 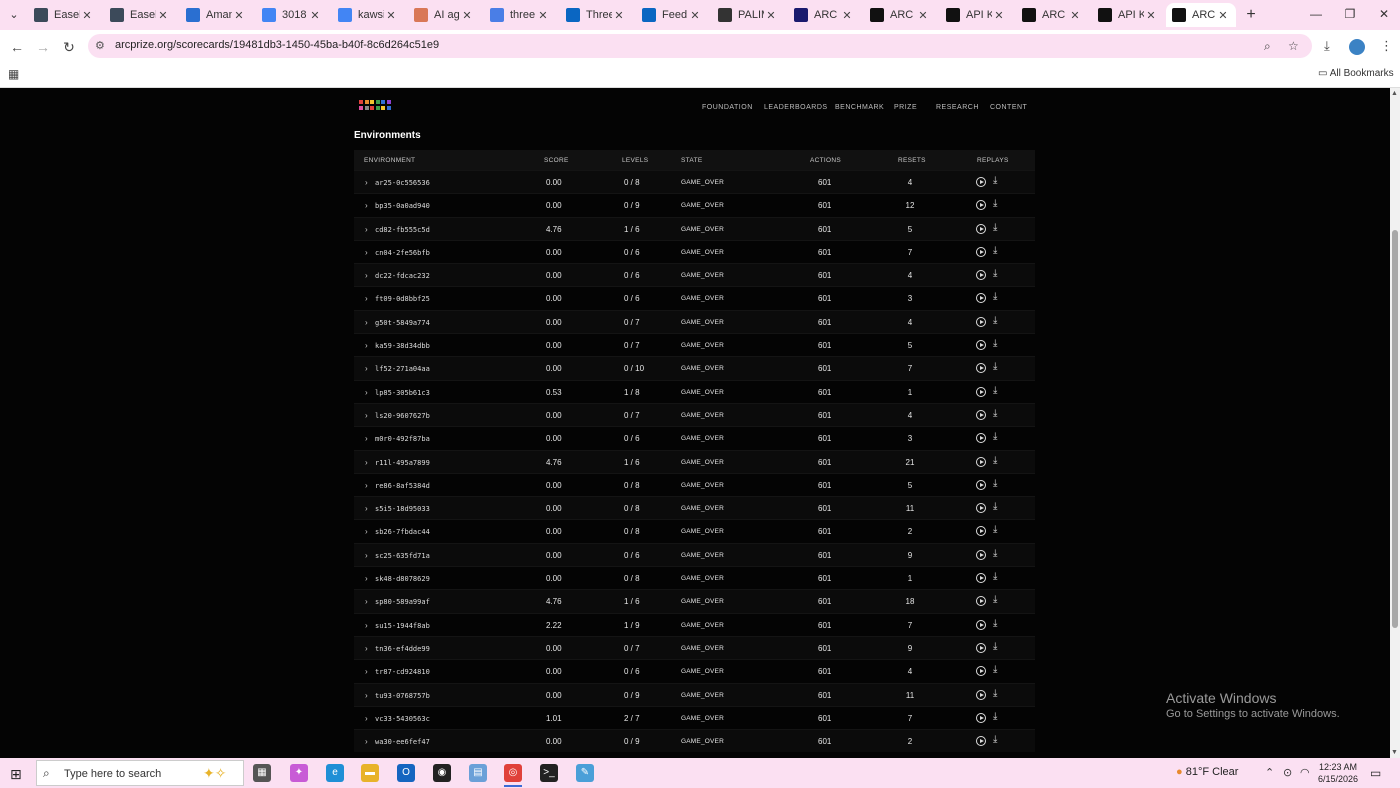 What do you see at coordinates (402, 602) in the screenshot?
I see `env-id: sp80-589a99af` at bounding box center [402, 602].